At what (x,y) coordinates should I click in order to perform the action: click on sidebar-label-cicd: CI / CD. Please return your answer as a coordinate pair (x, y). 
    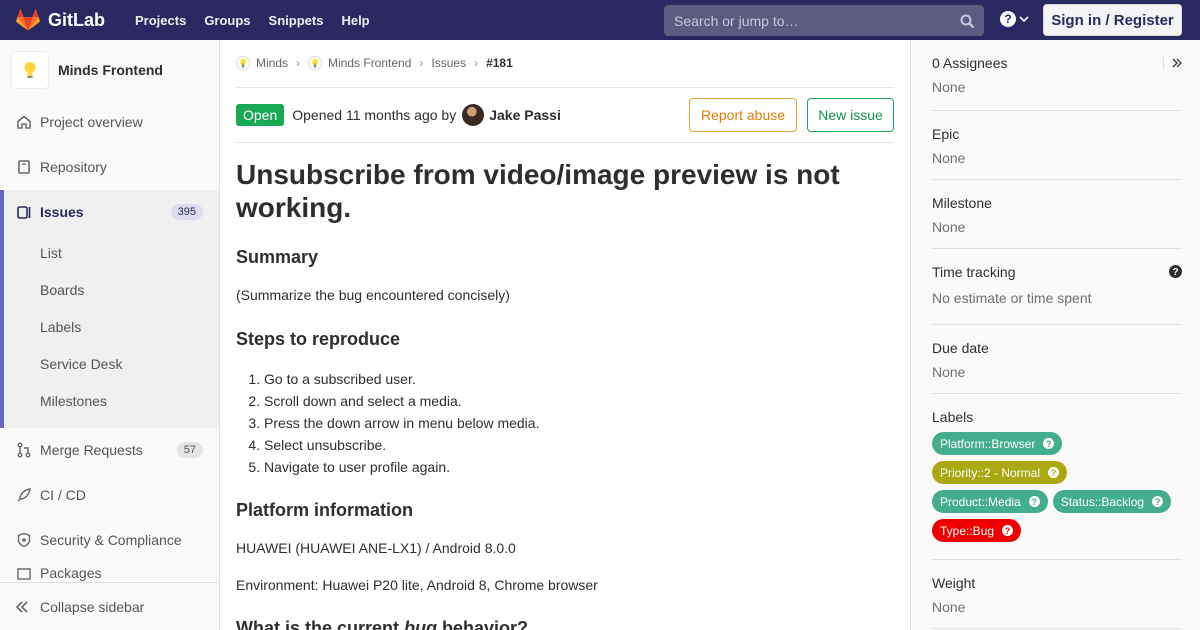
    Looking at the image, I should click on (63, 495).